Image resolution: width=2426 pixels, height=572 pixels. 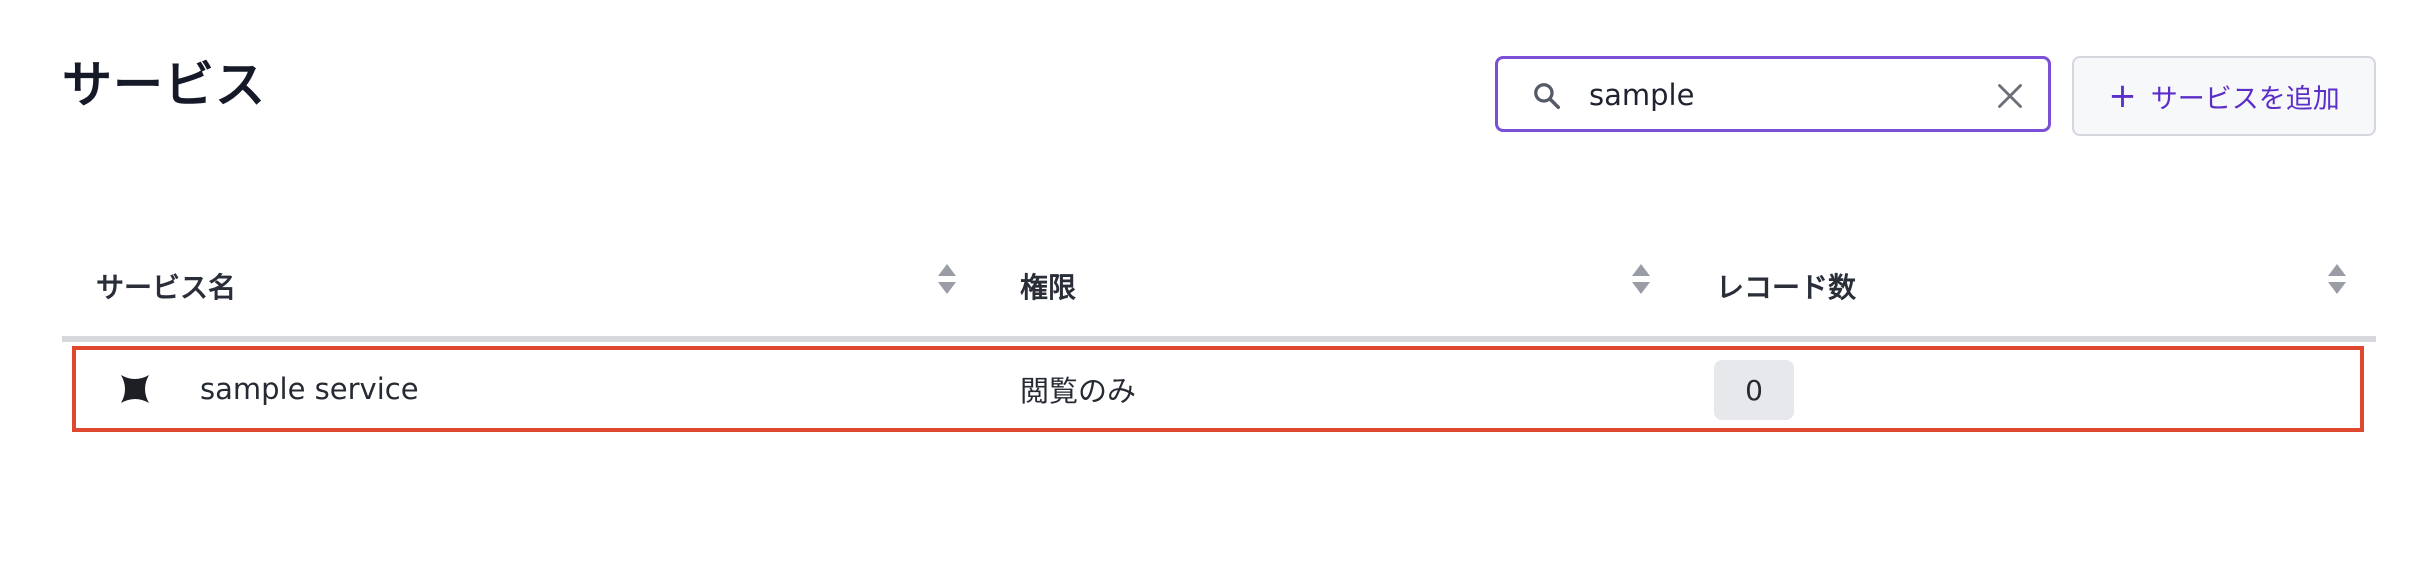 What do you see at coordinates (135, 389) in the screenshot?
I see `sparkle-icon` at bounding box center [135, 389].